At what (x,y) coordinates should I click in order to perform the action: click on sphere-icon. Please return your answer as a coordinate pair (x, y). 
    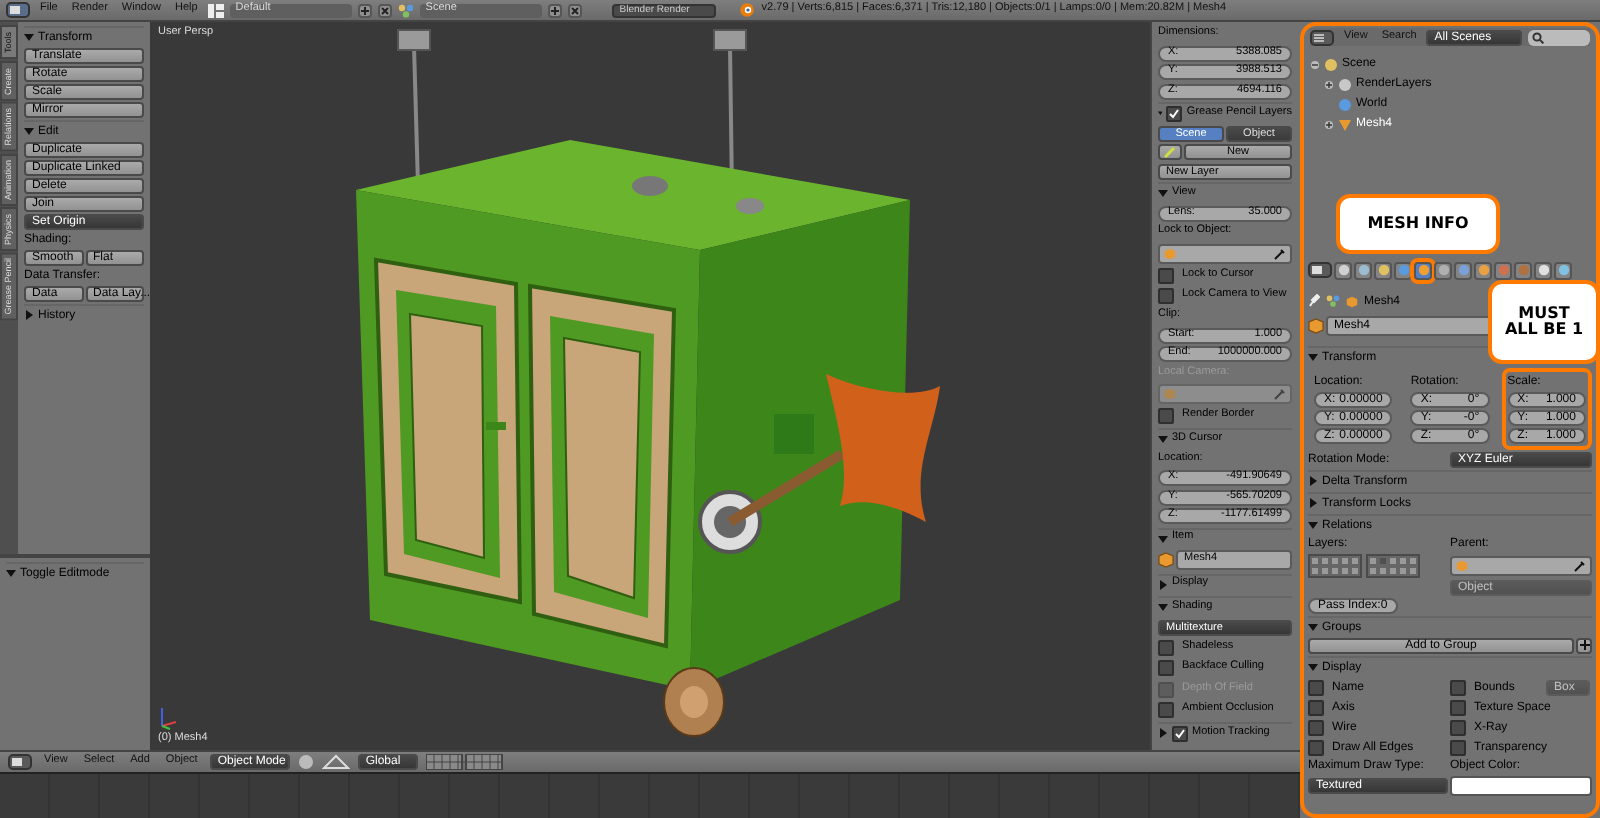
    Looking at the image, I should click on (305, 762).